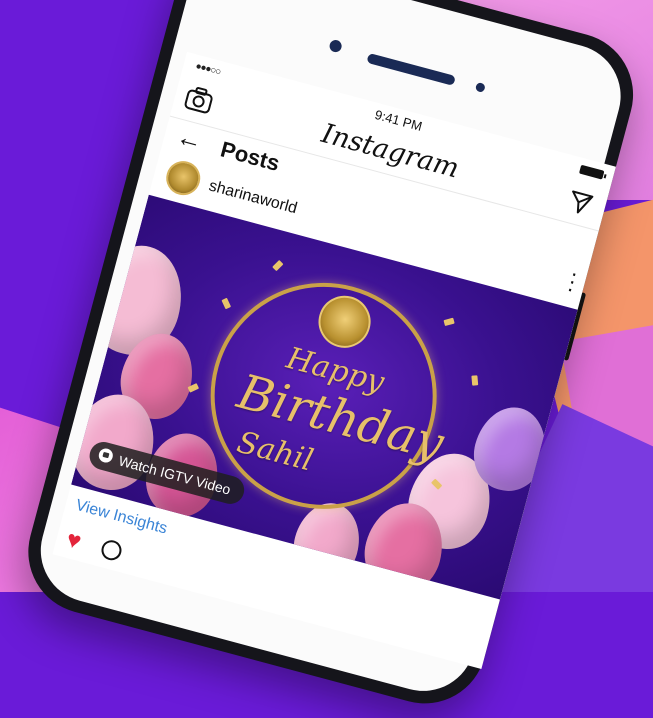  Describe the element at coordinates (573, 280) in the screenshot. I see `more-options-icon: · · ·` at that location.